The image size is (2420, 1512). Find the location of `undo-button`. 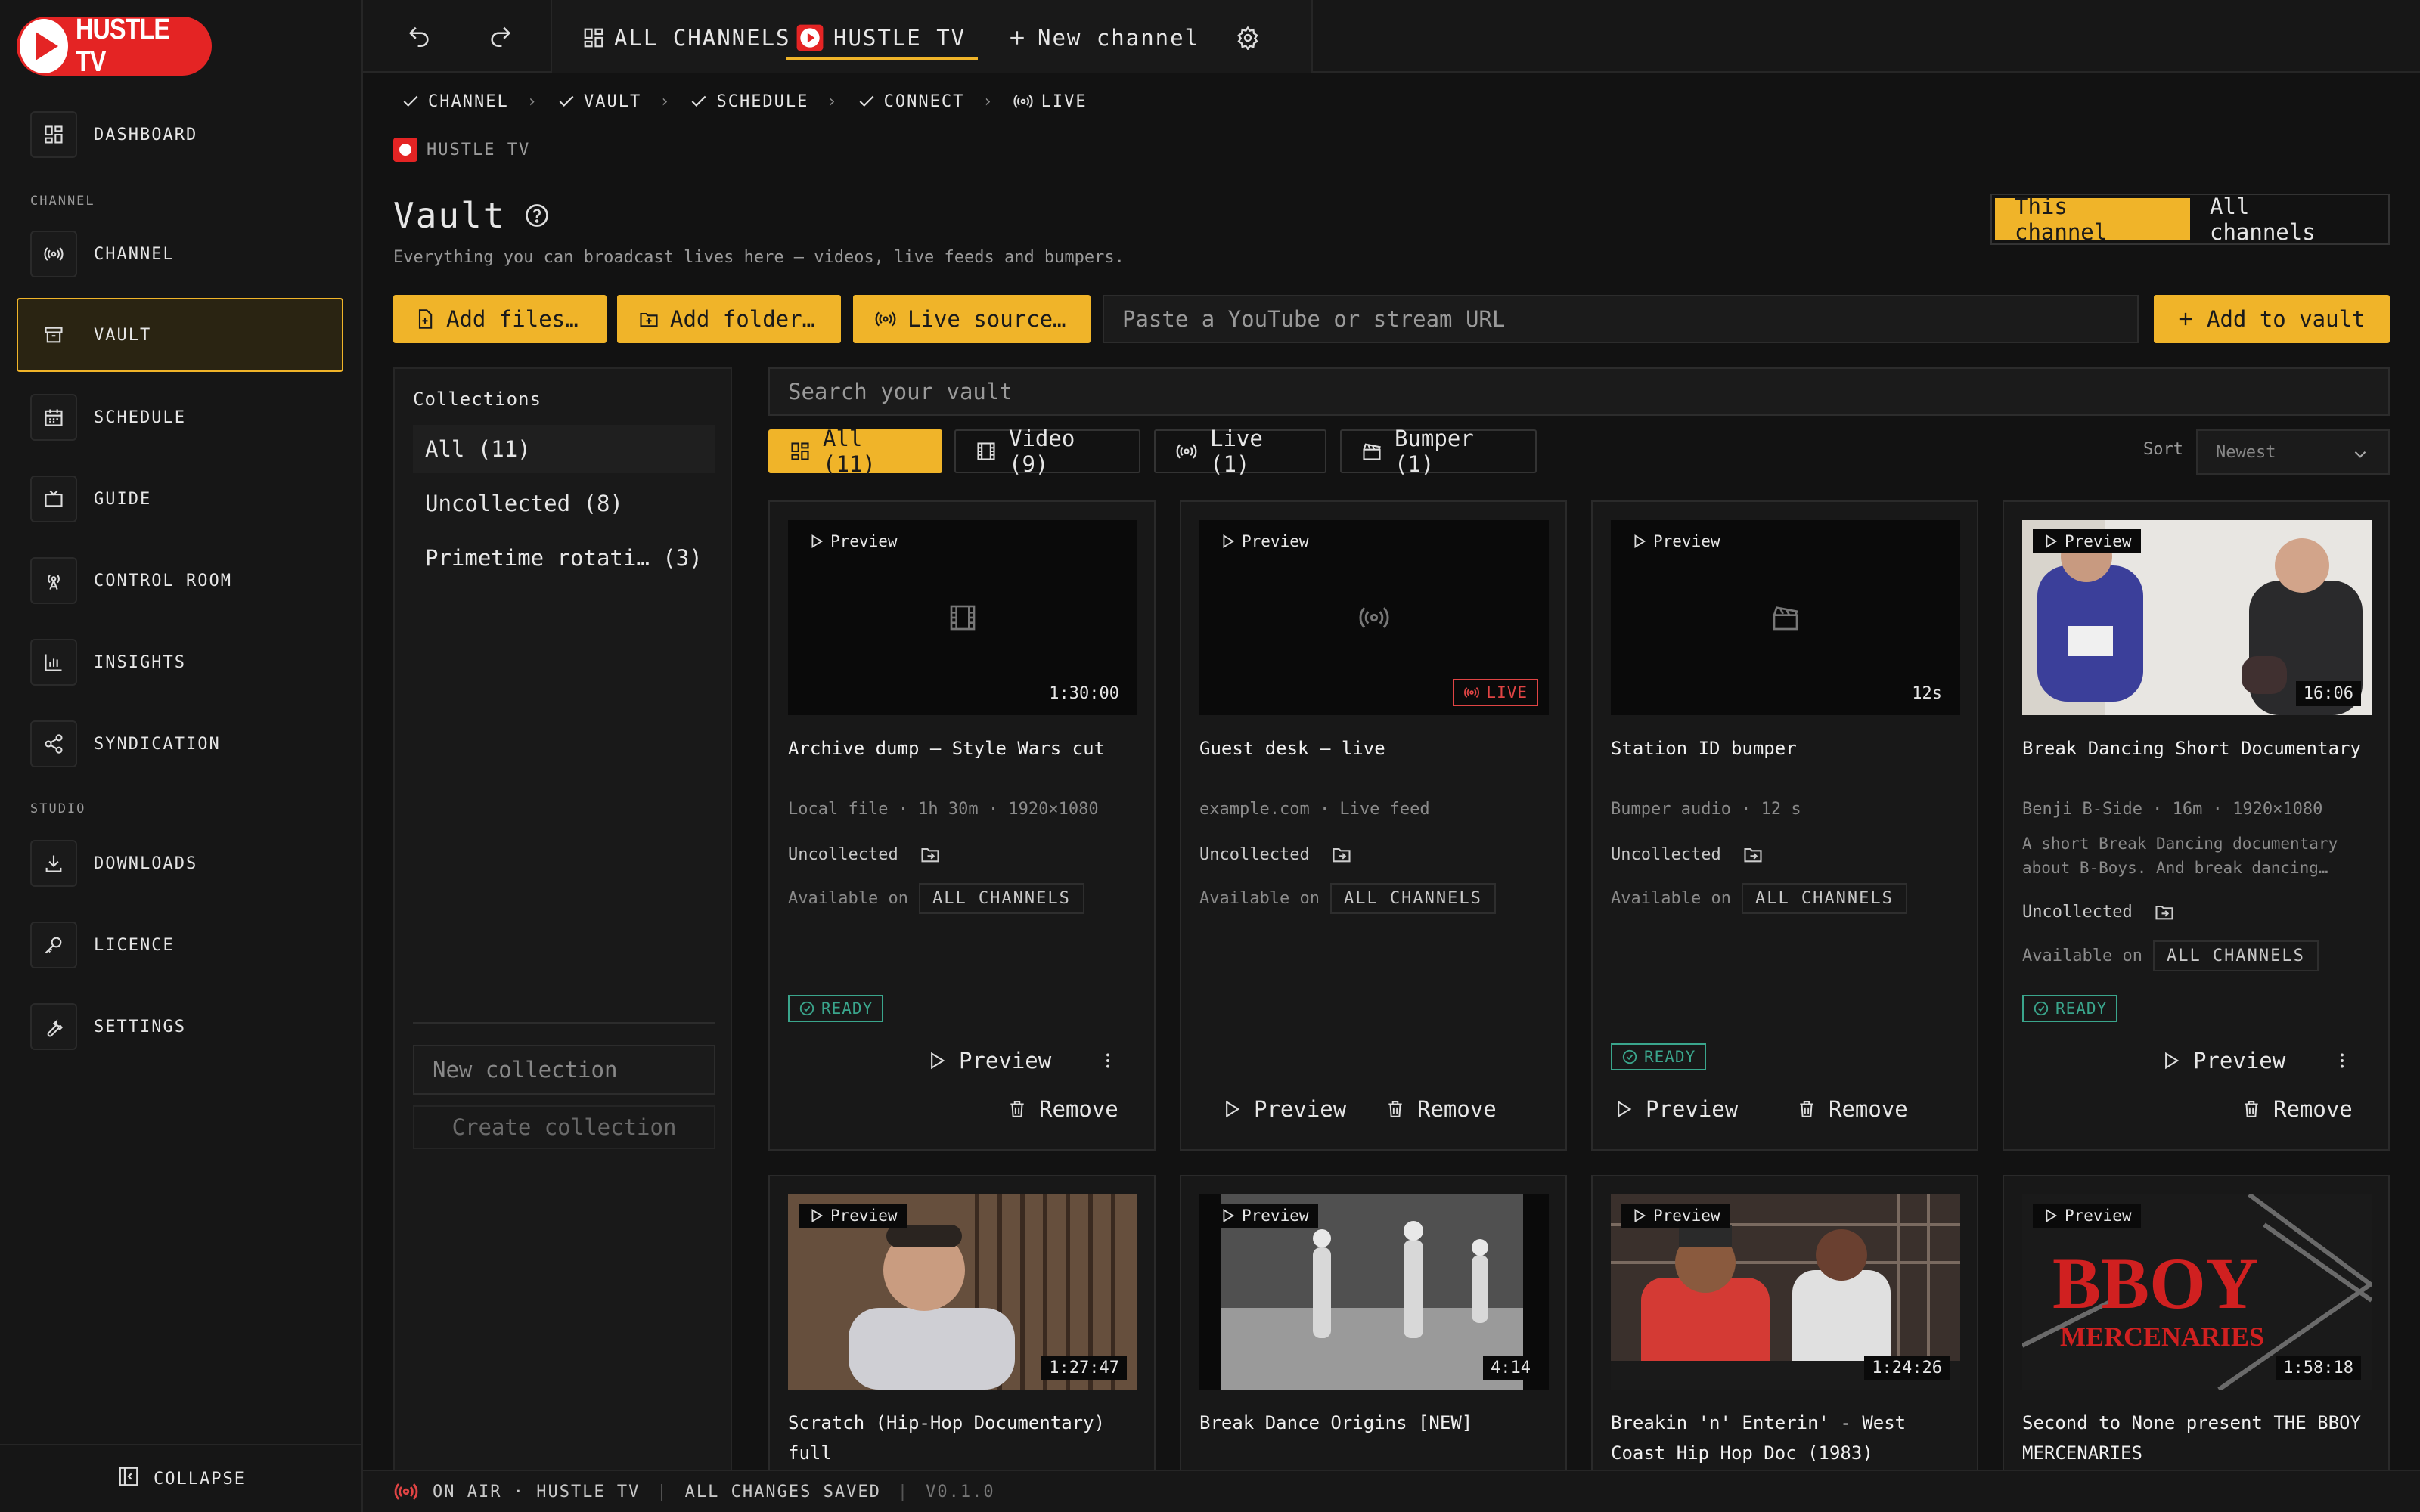

undo-button is located at coordinates (419, 36).